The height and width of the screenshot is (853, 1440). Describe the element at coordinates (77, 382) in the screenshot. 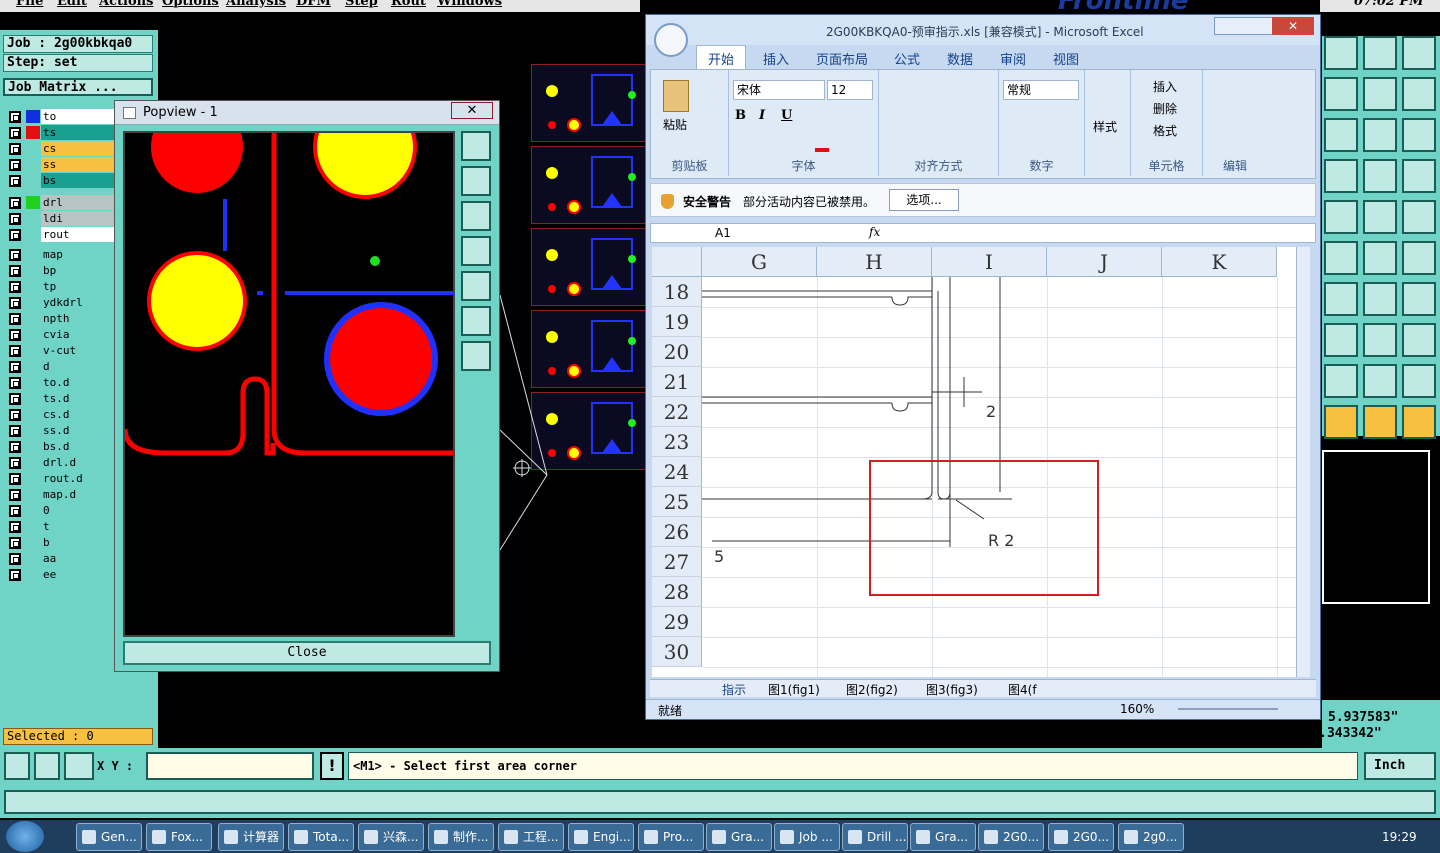

I see `layer-name: to.d` at that location.